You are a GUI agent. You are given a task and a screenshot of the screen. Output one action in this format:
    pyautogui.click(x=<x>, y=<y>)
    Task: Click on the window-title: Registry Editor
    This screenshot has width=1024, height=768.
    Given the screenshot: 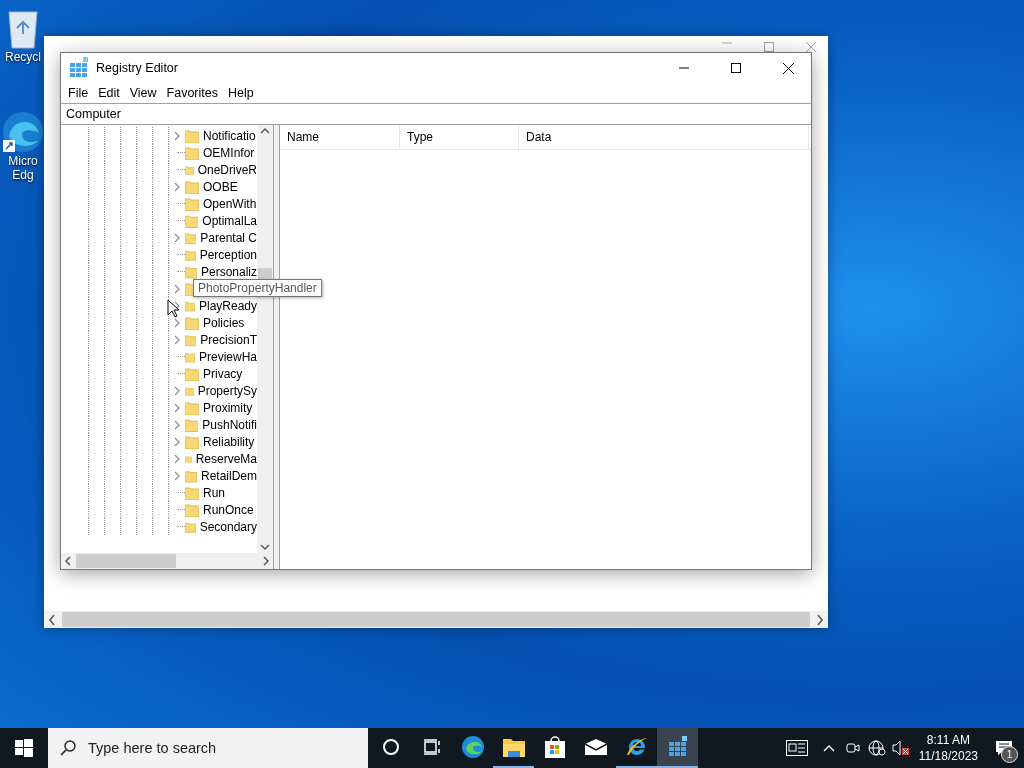 What is the action you would take?
    pyautogui.click(x=137, y=68)
    